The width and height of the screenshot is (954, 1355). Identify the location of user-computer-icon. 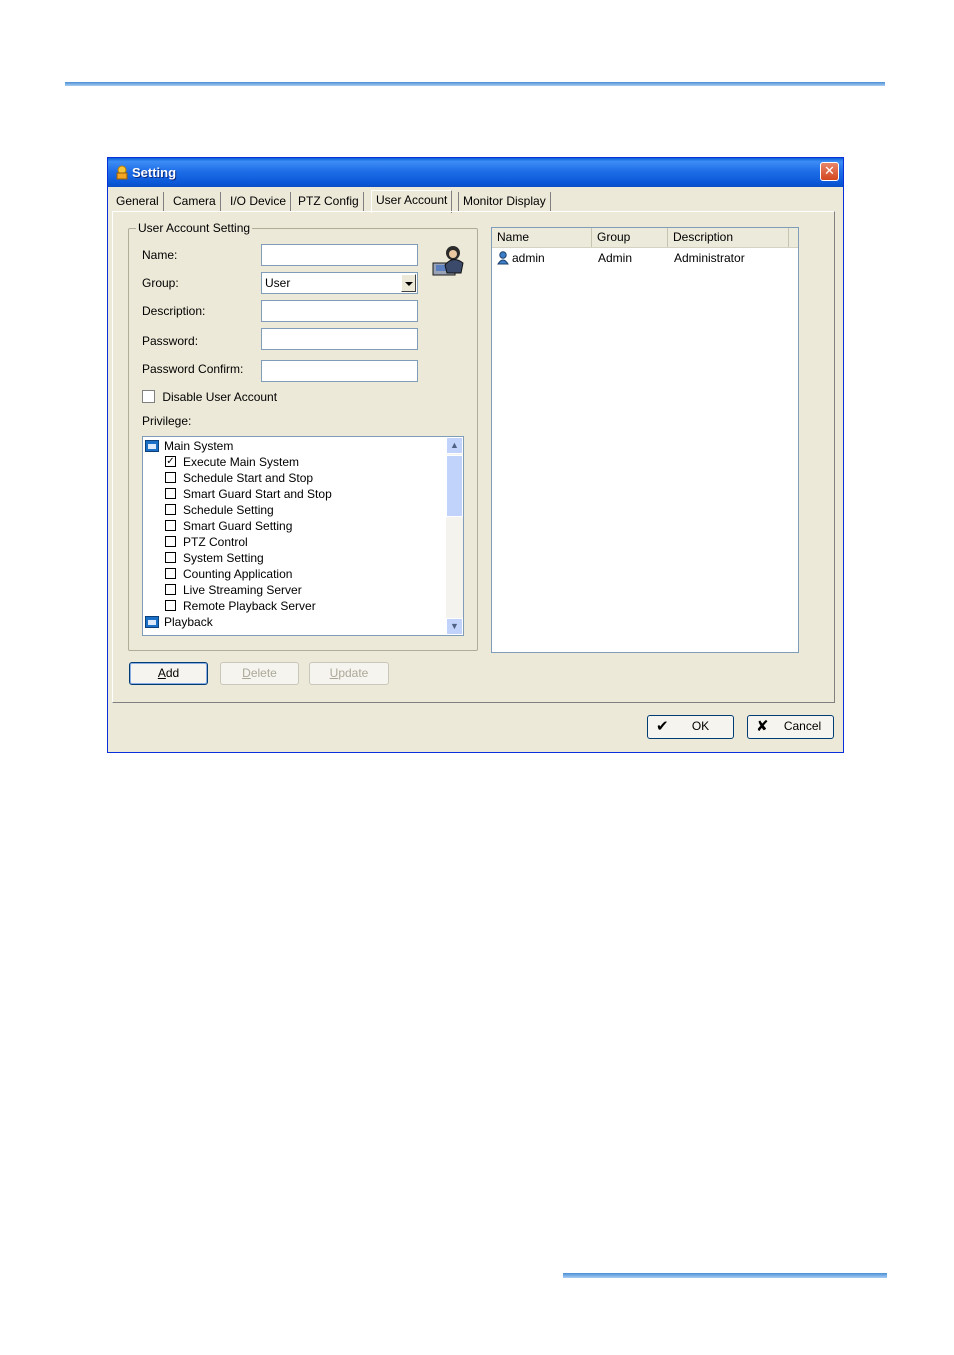
(448, 261).